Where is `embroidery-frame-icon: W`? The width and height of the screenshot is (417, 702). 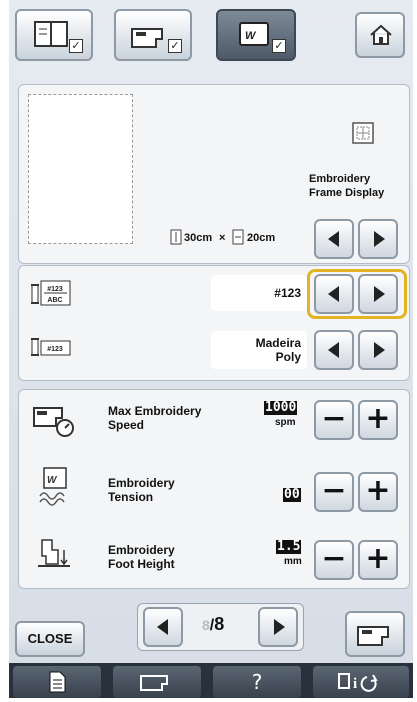 embroidery-frame-icon: W is located at coordinates (254, 34).